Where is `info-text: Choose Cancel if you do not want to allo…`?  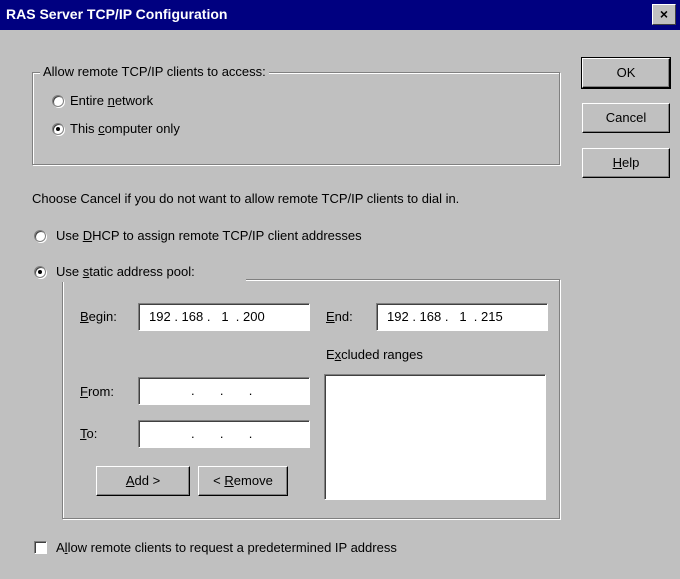 info-text: Choose Cancel if you do not want to allo… is located at coordinates (246, 198).